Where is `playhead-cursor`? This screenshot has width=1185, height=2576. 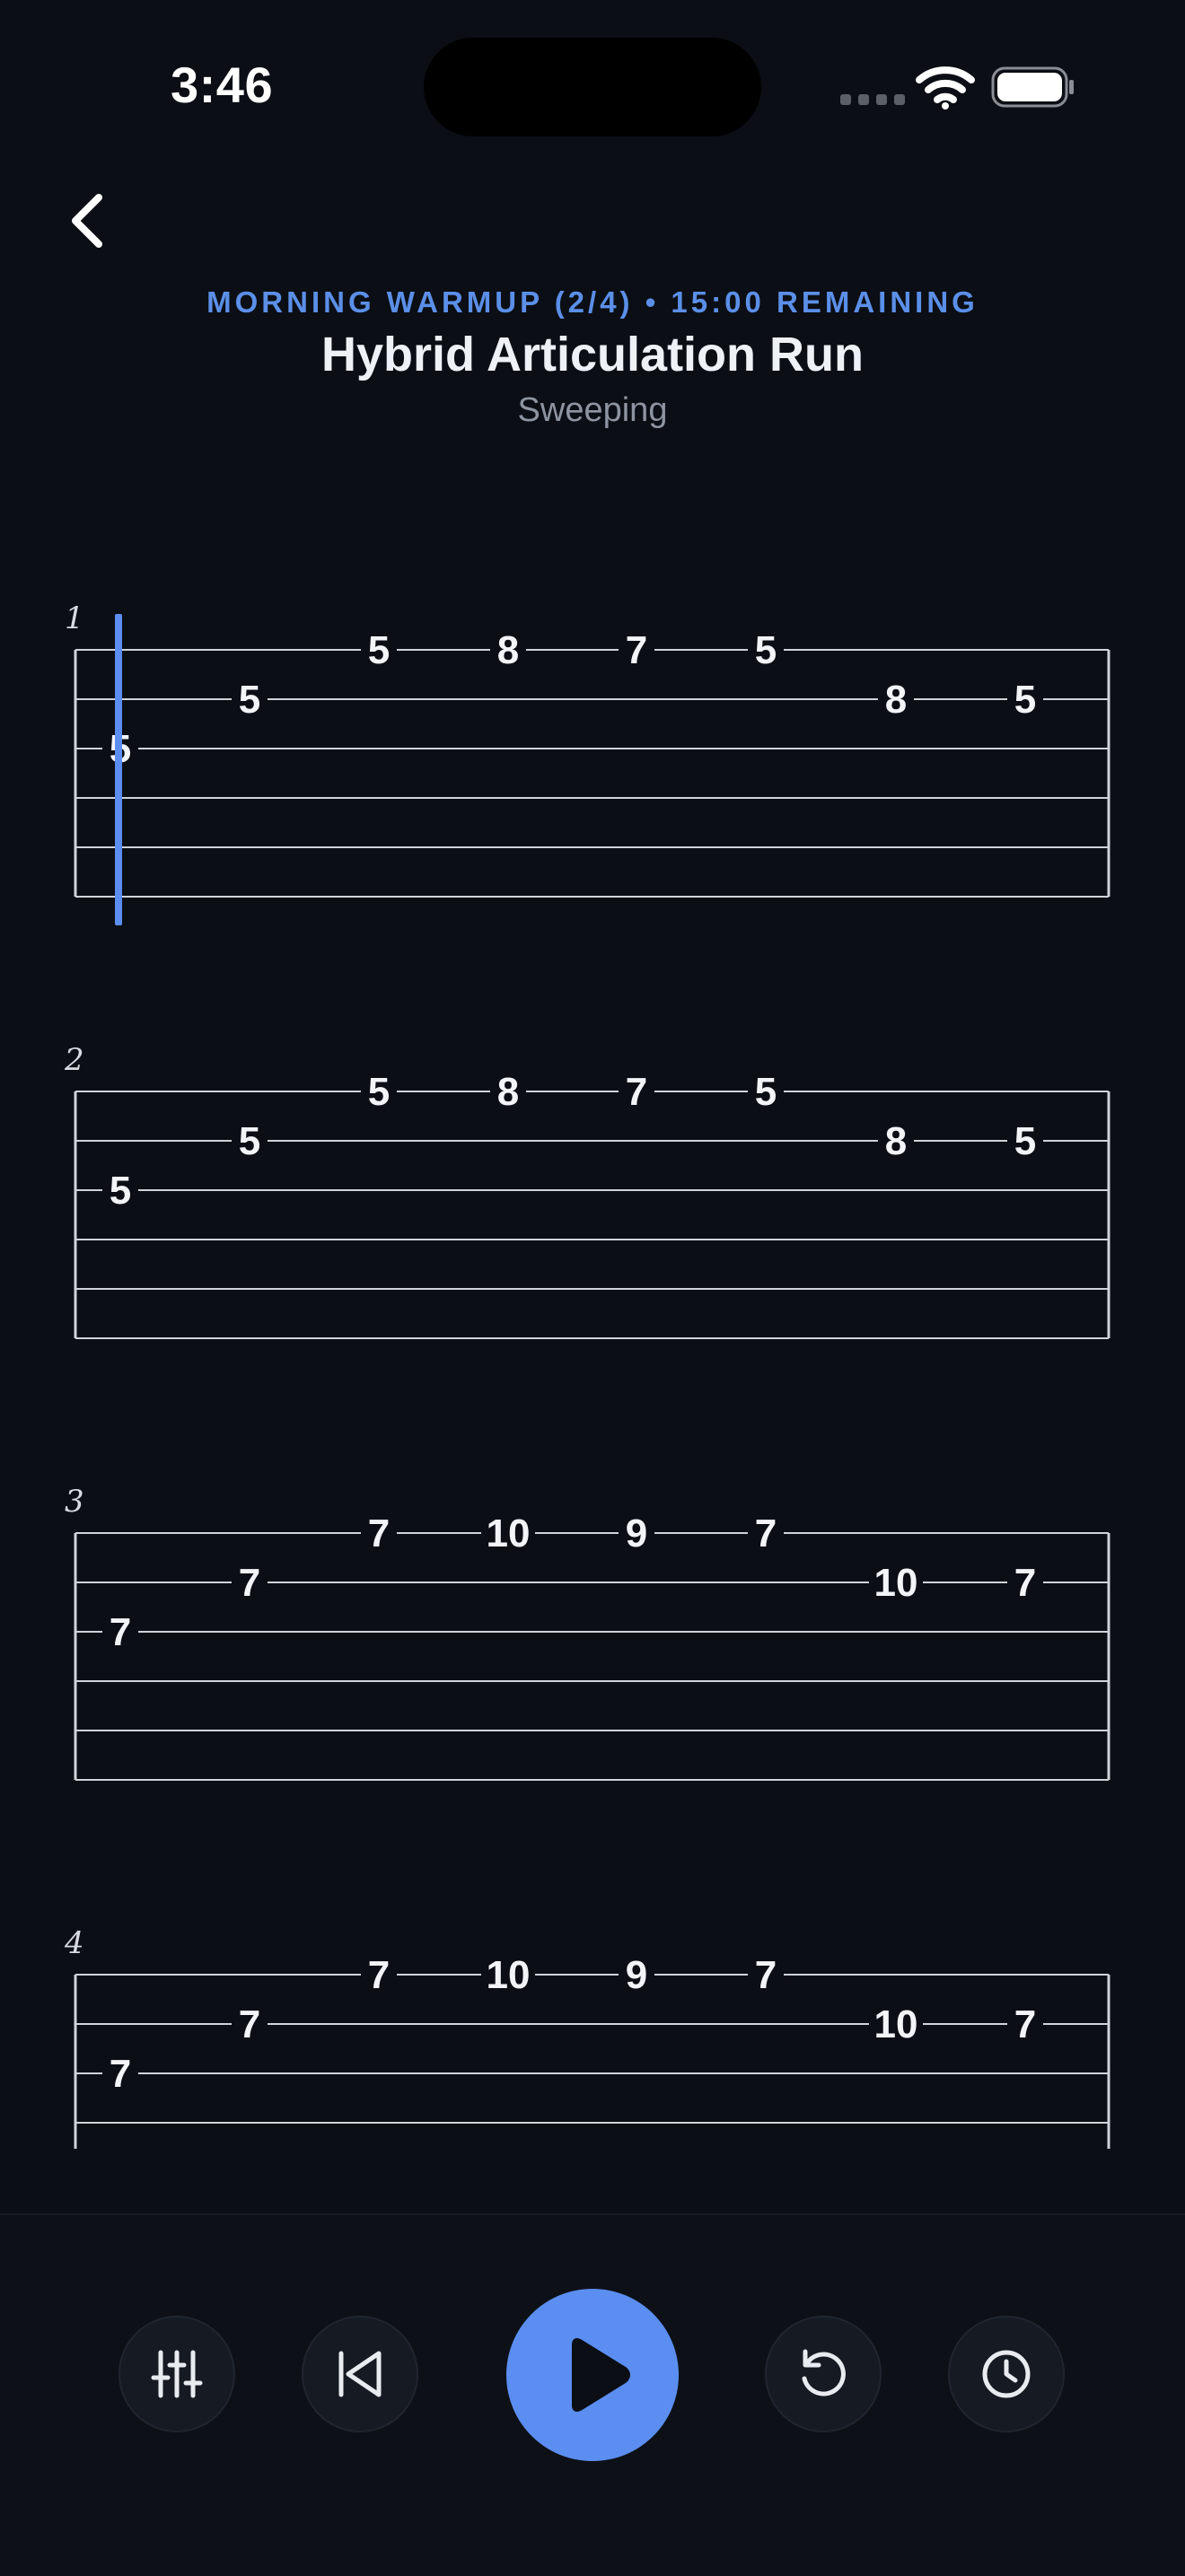 playhead-cursor is located at coordinates (118, 769).